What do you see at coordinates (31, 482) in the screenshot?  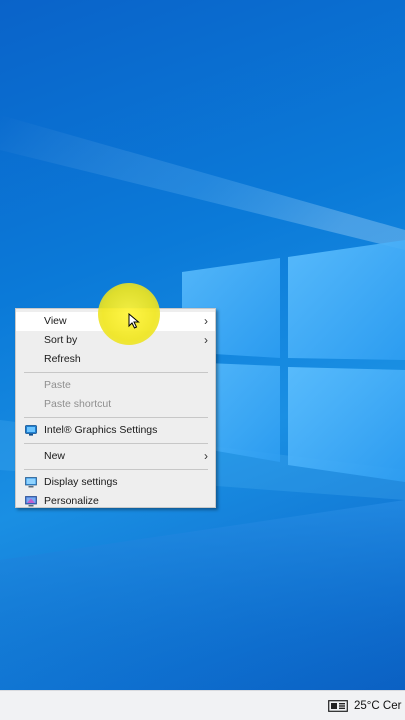 I see `display-icon` at bounding box center [31, 482].